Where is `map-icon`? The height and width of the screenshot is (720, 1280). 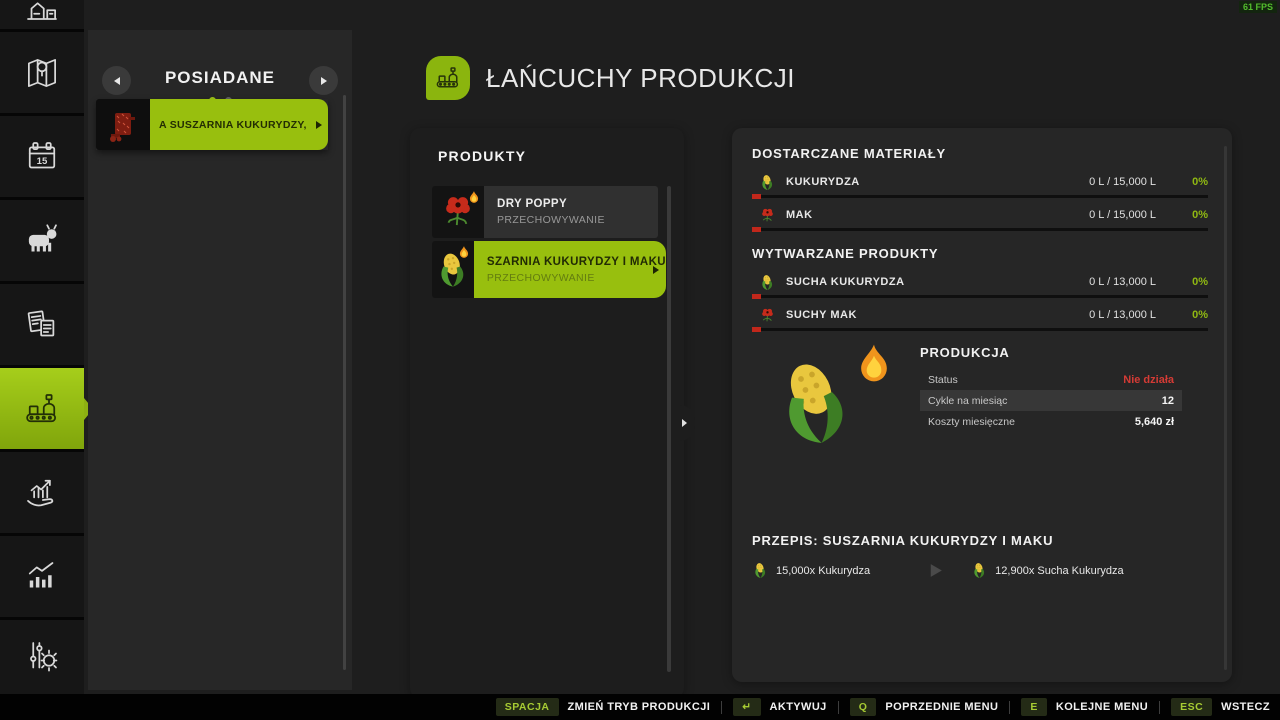
map-icon is located at coordinates (42, 72).